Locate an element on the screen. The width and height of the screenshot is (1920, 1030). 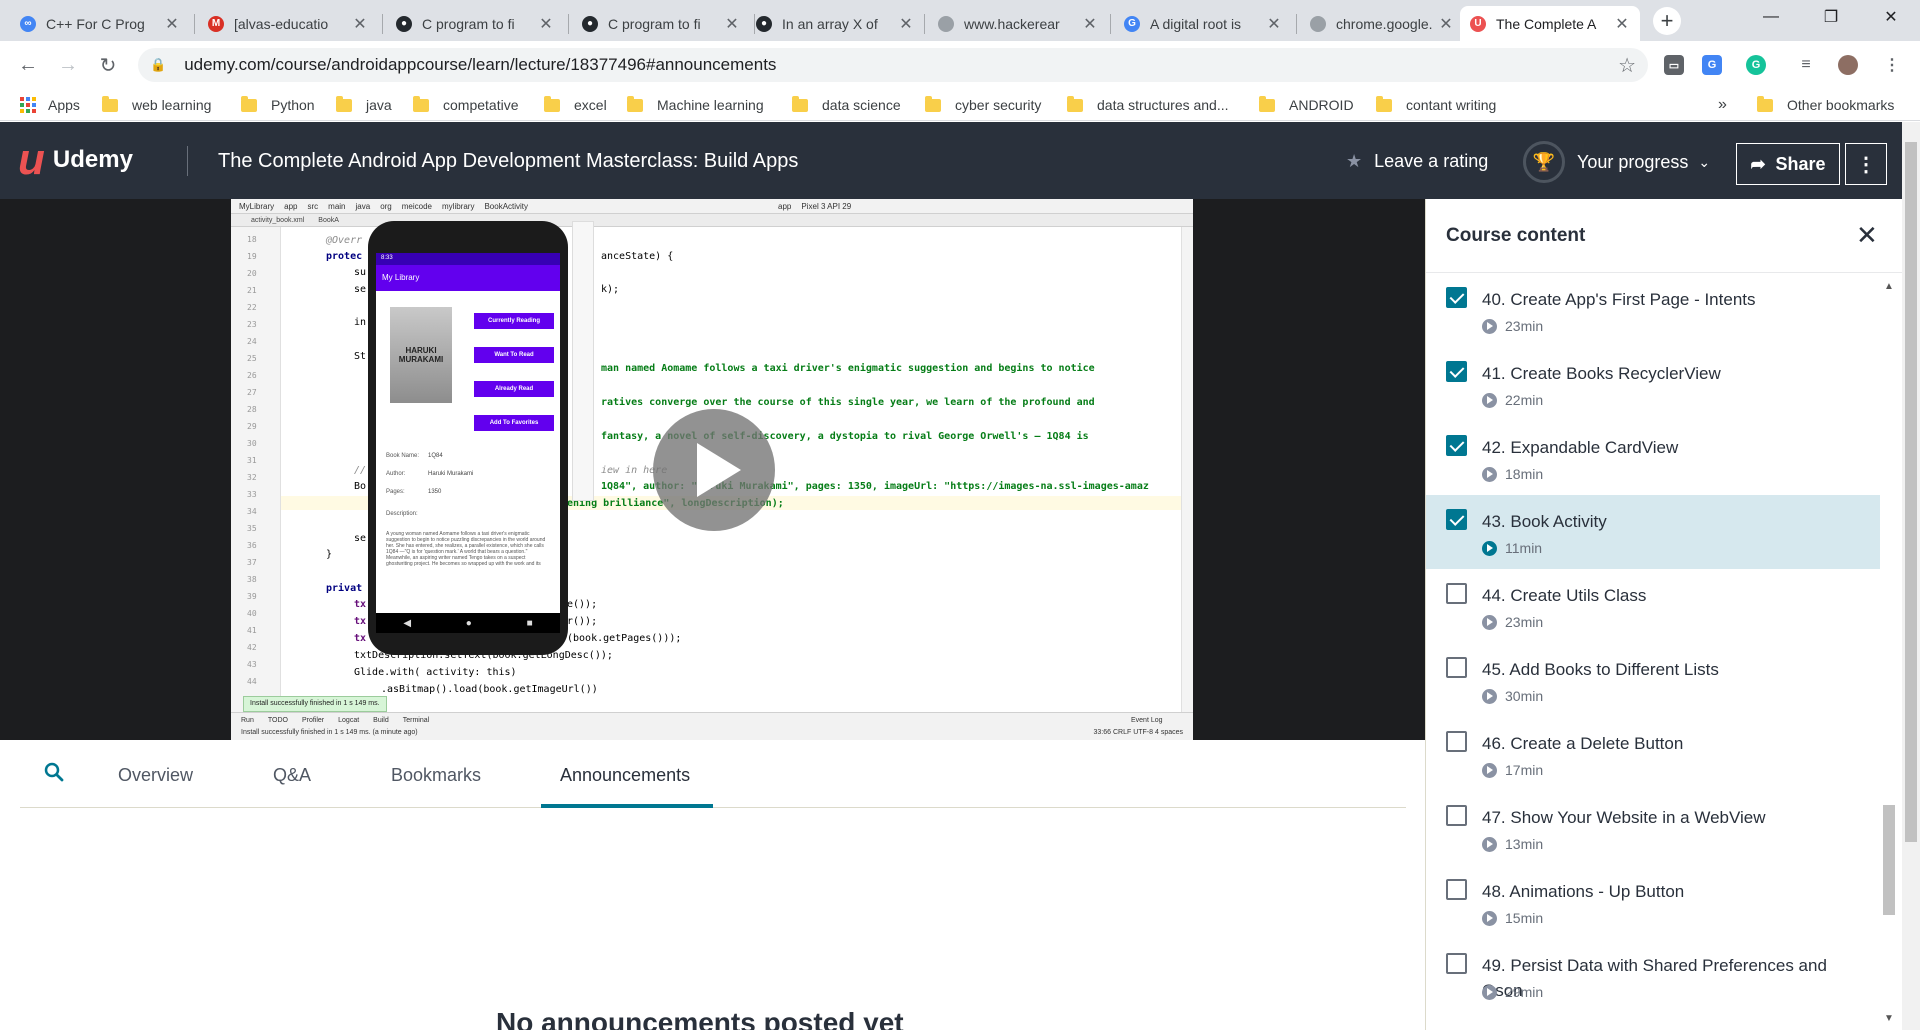
bookmark-folder: ANDROID is located at coordinates (1306, 105).